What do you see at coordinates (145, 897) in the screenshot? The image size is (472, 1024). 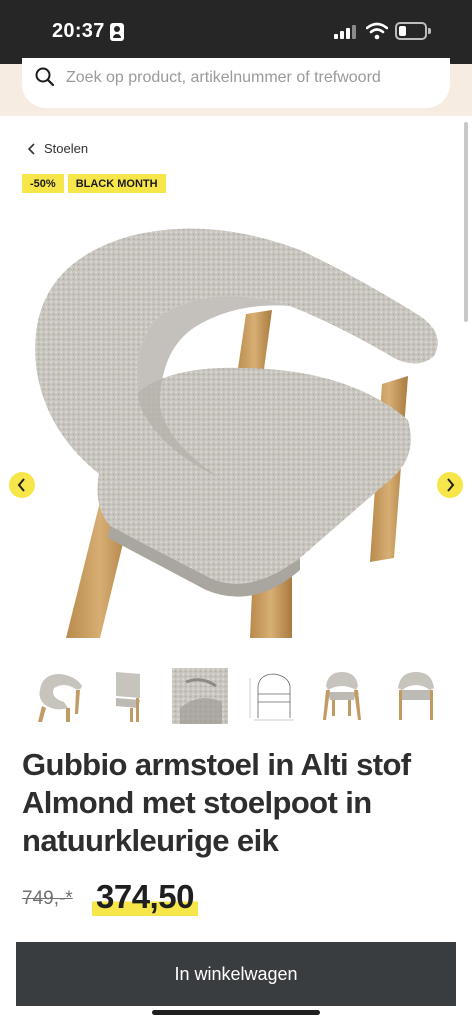 I see `sale-price: 374,50` at bounding box center [145, 897].